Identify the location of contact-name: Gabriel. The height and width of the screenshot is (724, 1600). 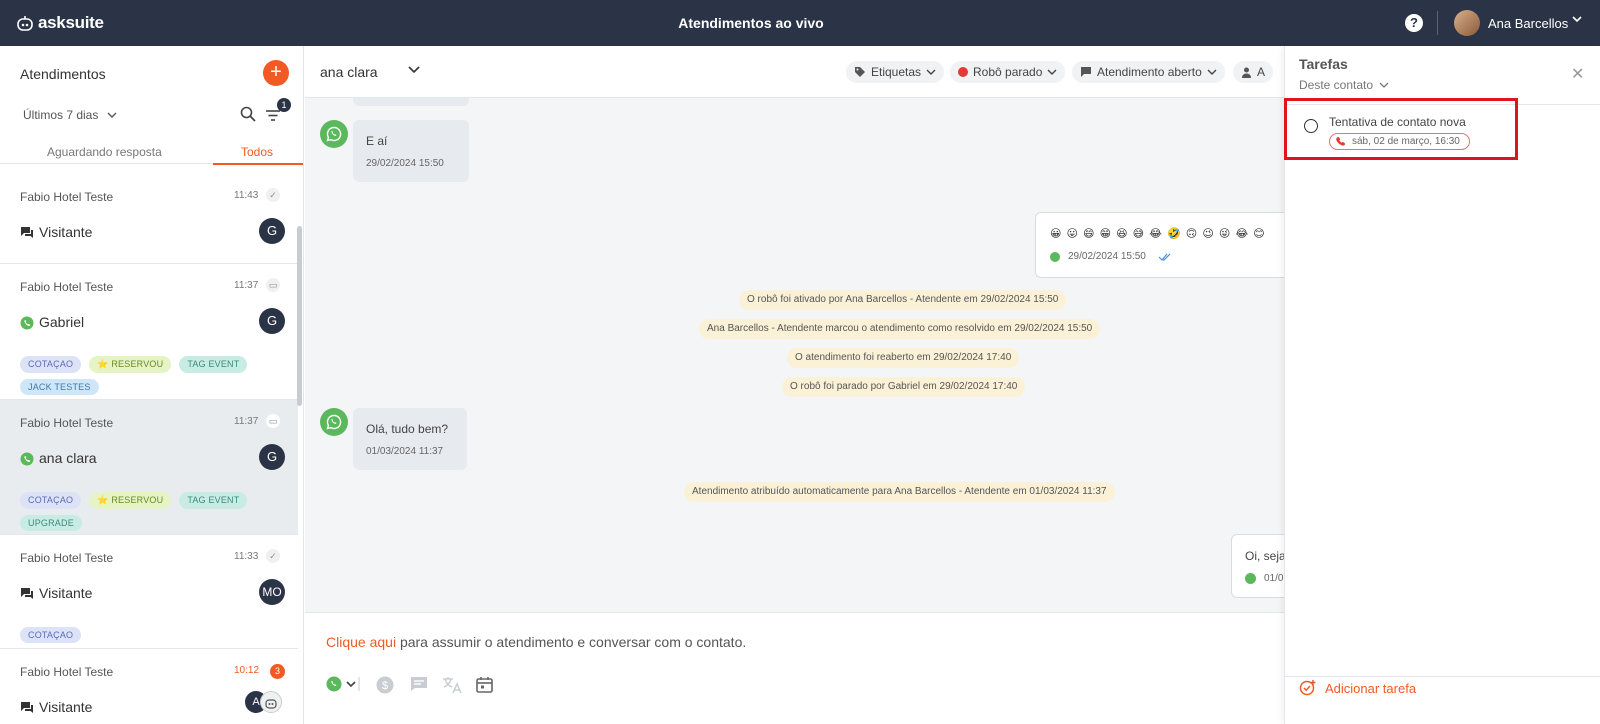
(62, 322).